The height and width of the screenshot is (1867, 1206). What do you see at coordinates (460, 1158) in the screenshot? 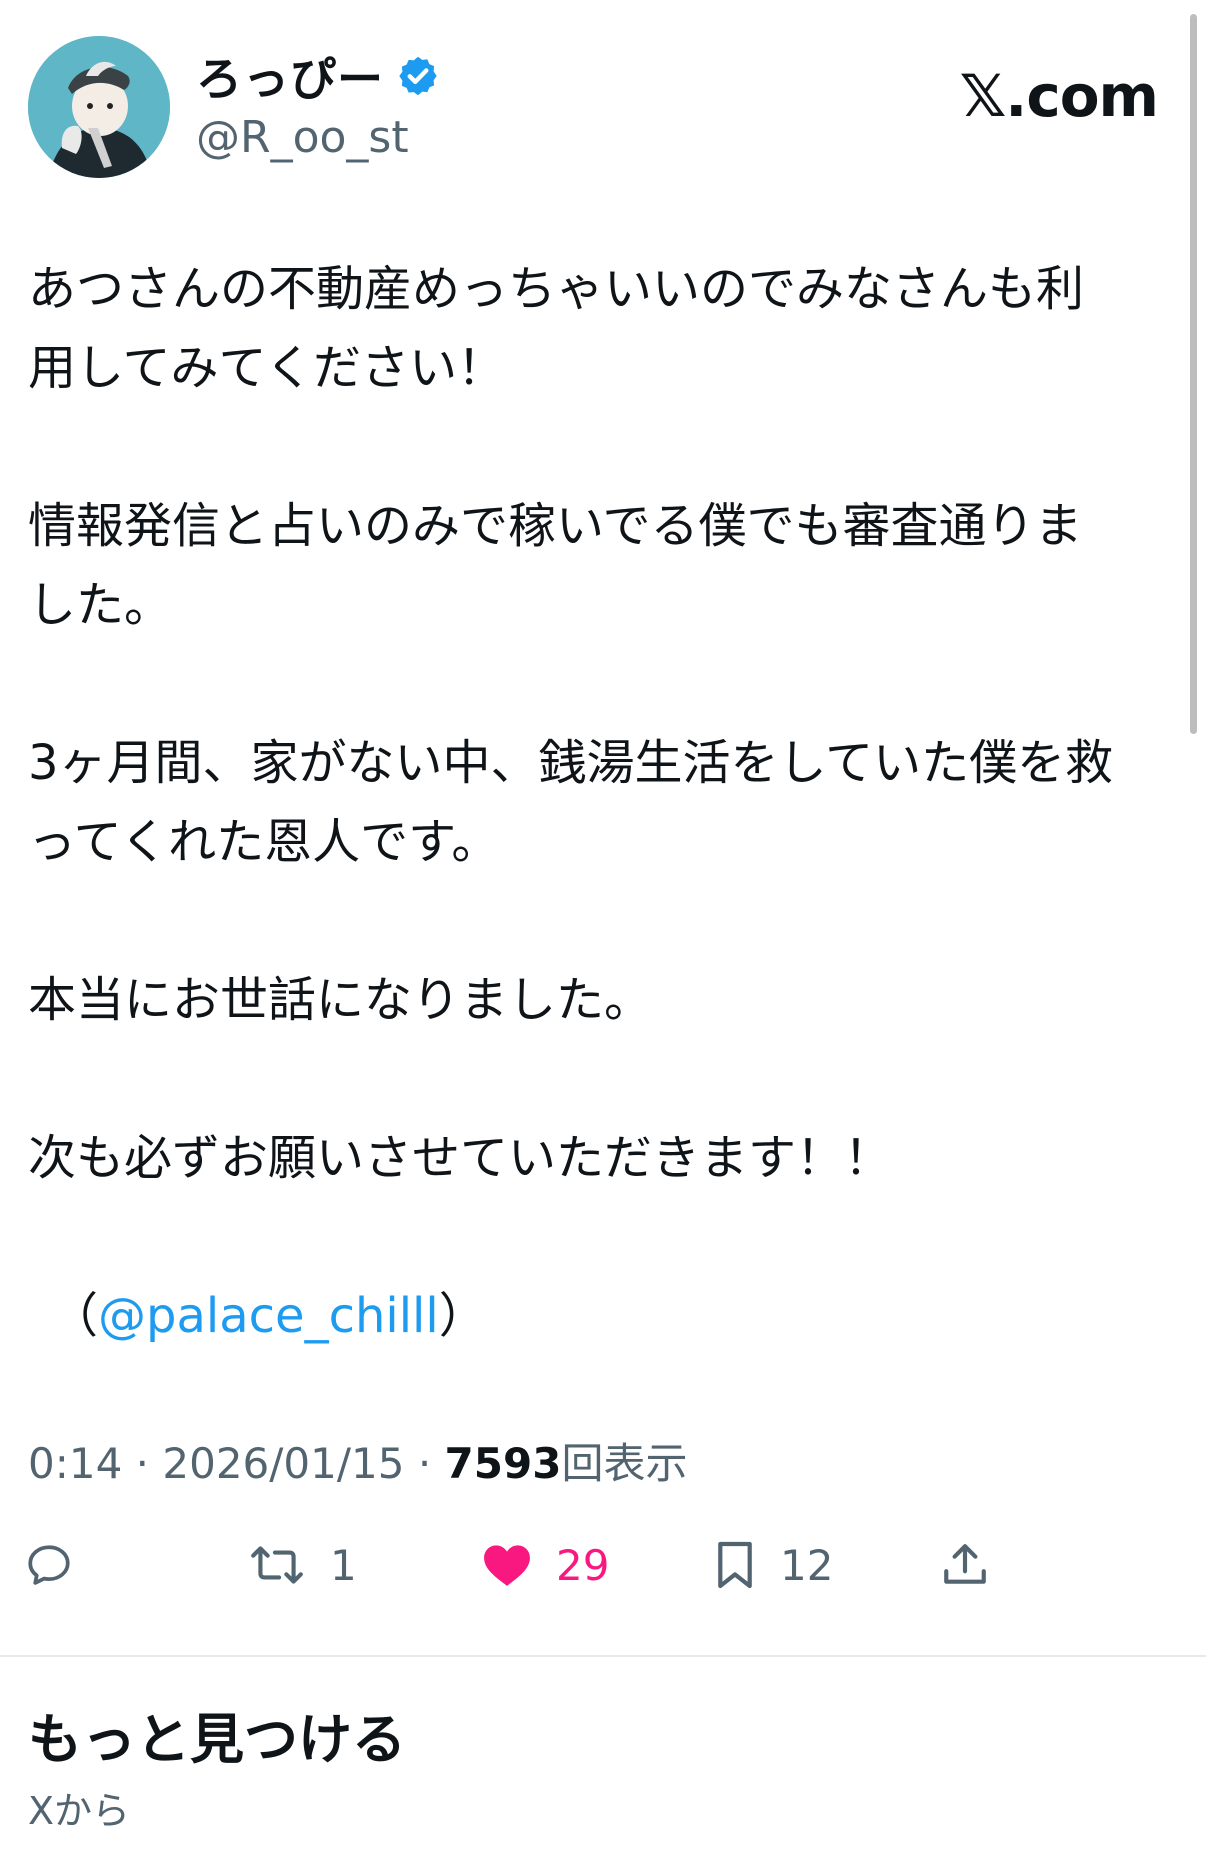
I see `tweet-paragraph: 次も必ずお願いさせていただきます！！` at bounding box center [460, 1158].